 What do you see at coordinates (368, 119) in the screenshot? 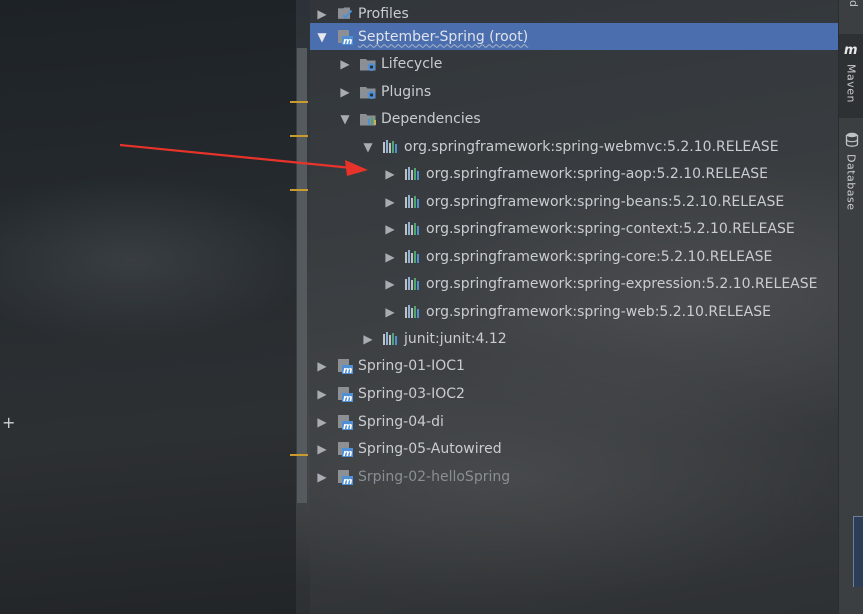
I see `dependencies-folder-icon` at bounding box center [368, 119].